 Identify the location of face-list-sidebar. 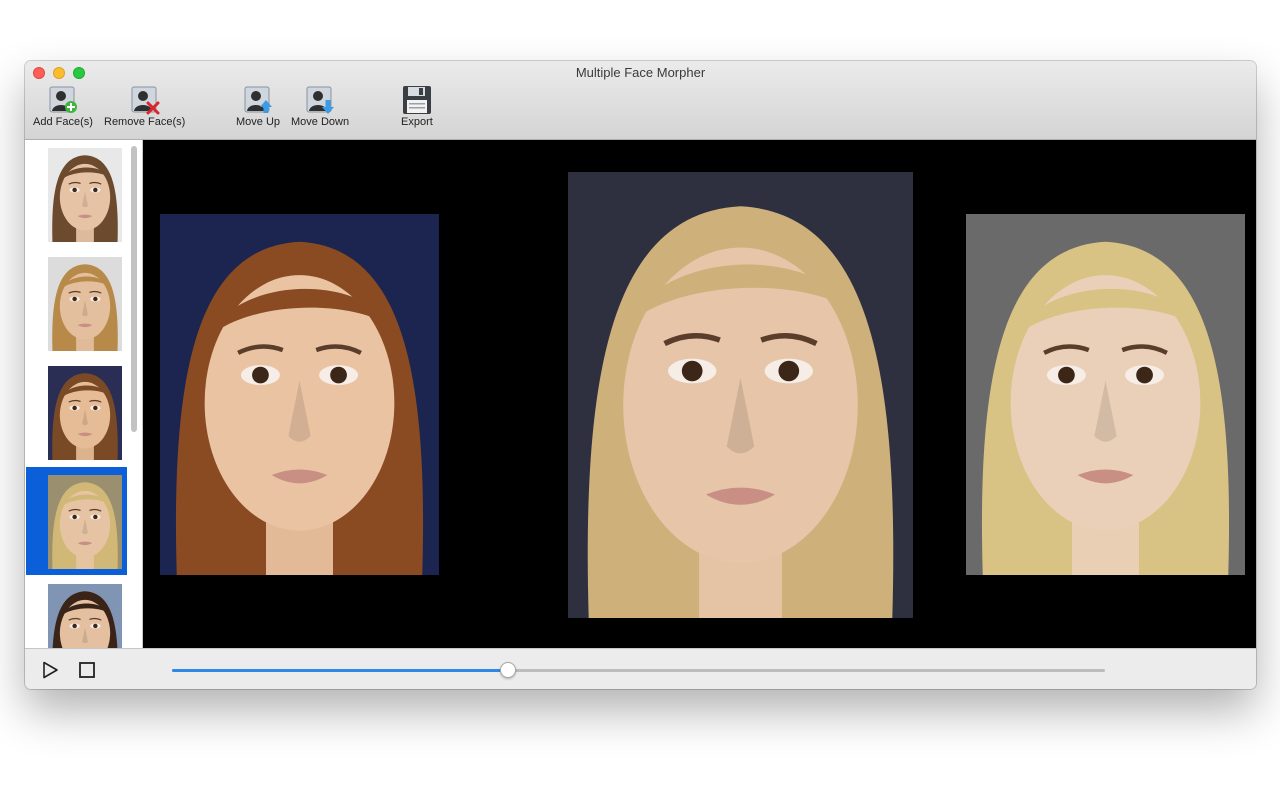
(84, 394).